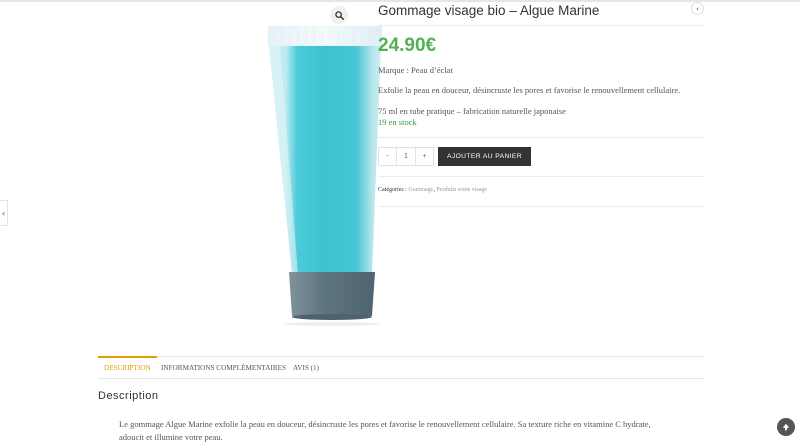 This screenshot has width=800, height=445. Describe the element at coordinates (306, 367) in the screenshot. I see `tab-reviews: AVIS (1)` at that location.